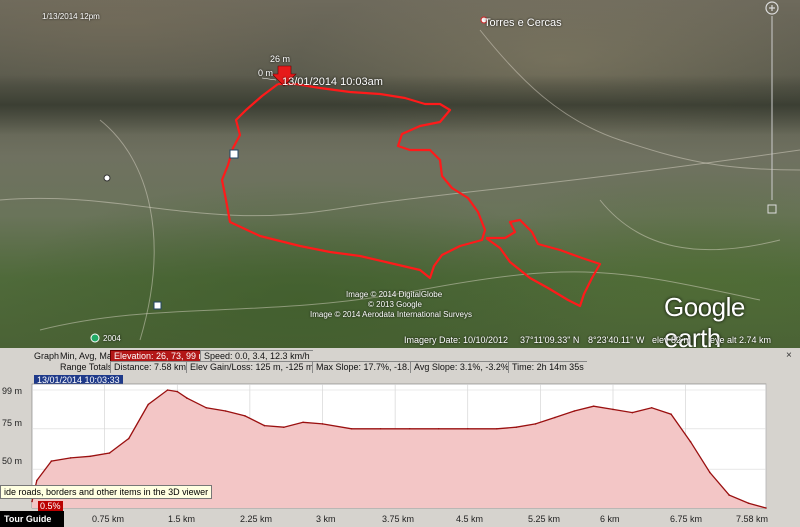 The width and height of the screenshot is (800, 527). Describe the element at coordinates (456, 340) in the screenshot. I see `imagery-date: Imagery Date: 10/10/2012` at that location.